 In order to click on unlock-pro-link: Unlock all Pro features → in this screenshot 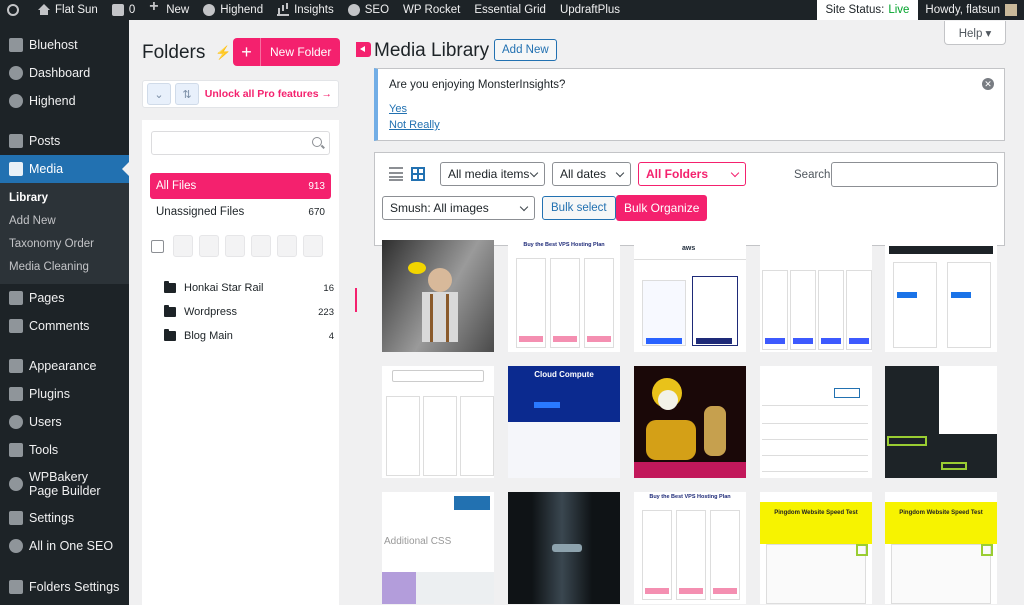, I will do `click(268, 94)`.